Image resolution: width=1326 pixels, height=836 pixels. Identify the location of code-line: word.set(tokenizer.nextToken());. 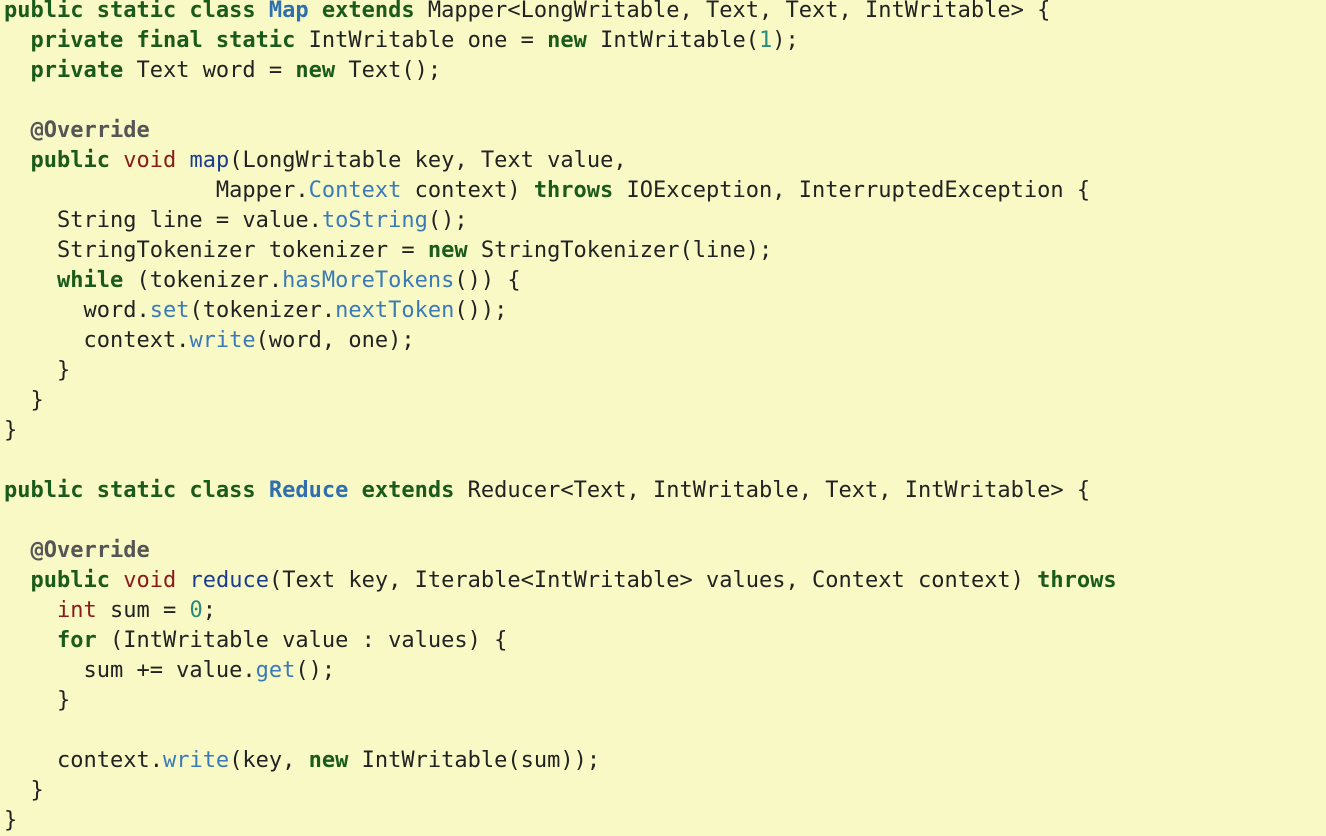
(560, 311).